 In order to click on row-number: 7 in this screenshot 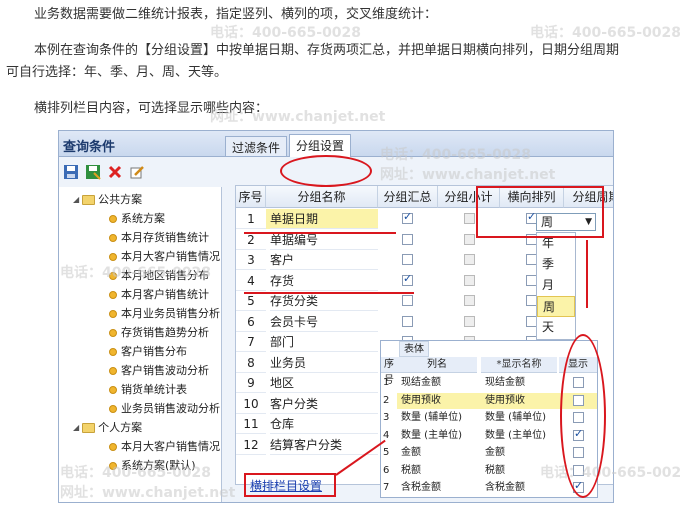, I will do `click(251, 342)`.